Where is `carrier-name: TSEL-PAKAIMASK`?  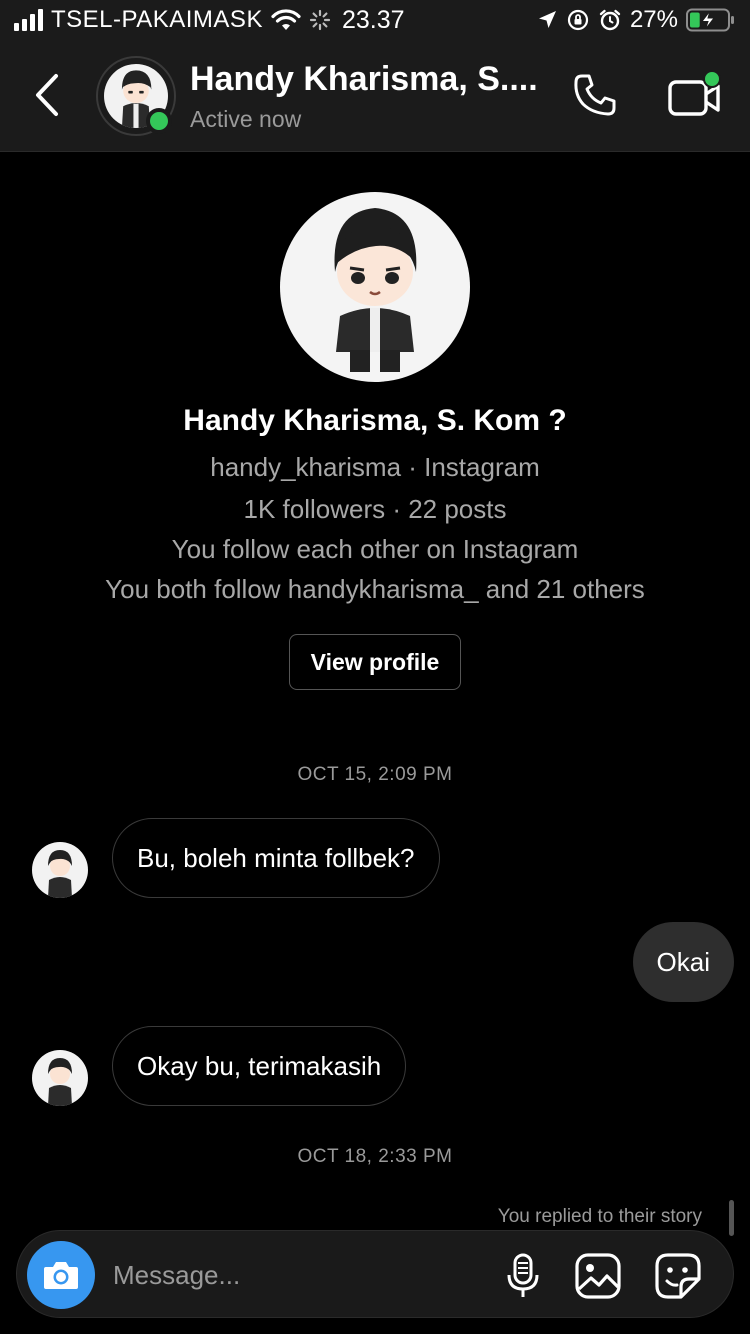 carrier-name: TSEL-PAKAIMASK is located at coordinates (157, 19).